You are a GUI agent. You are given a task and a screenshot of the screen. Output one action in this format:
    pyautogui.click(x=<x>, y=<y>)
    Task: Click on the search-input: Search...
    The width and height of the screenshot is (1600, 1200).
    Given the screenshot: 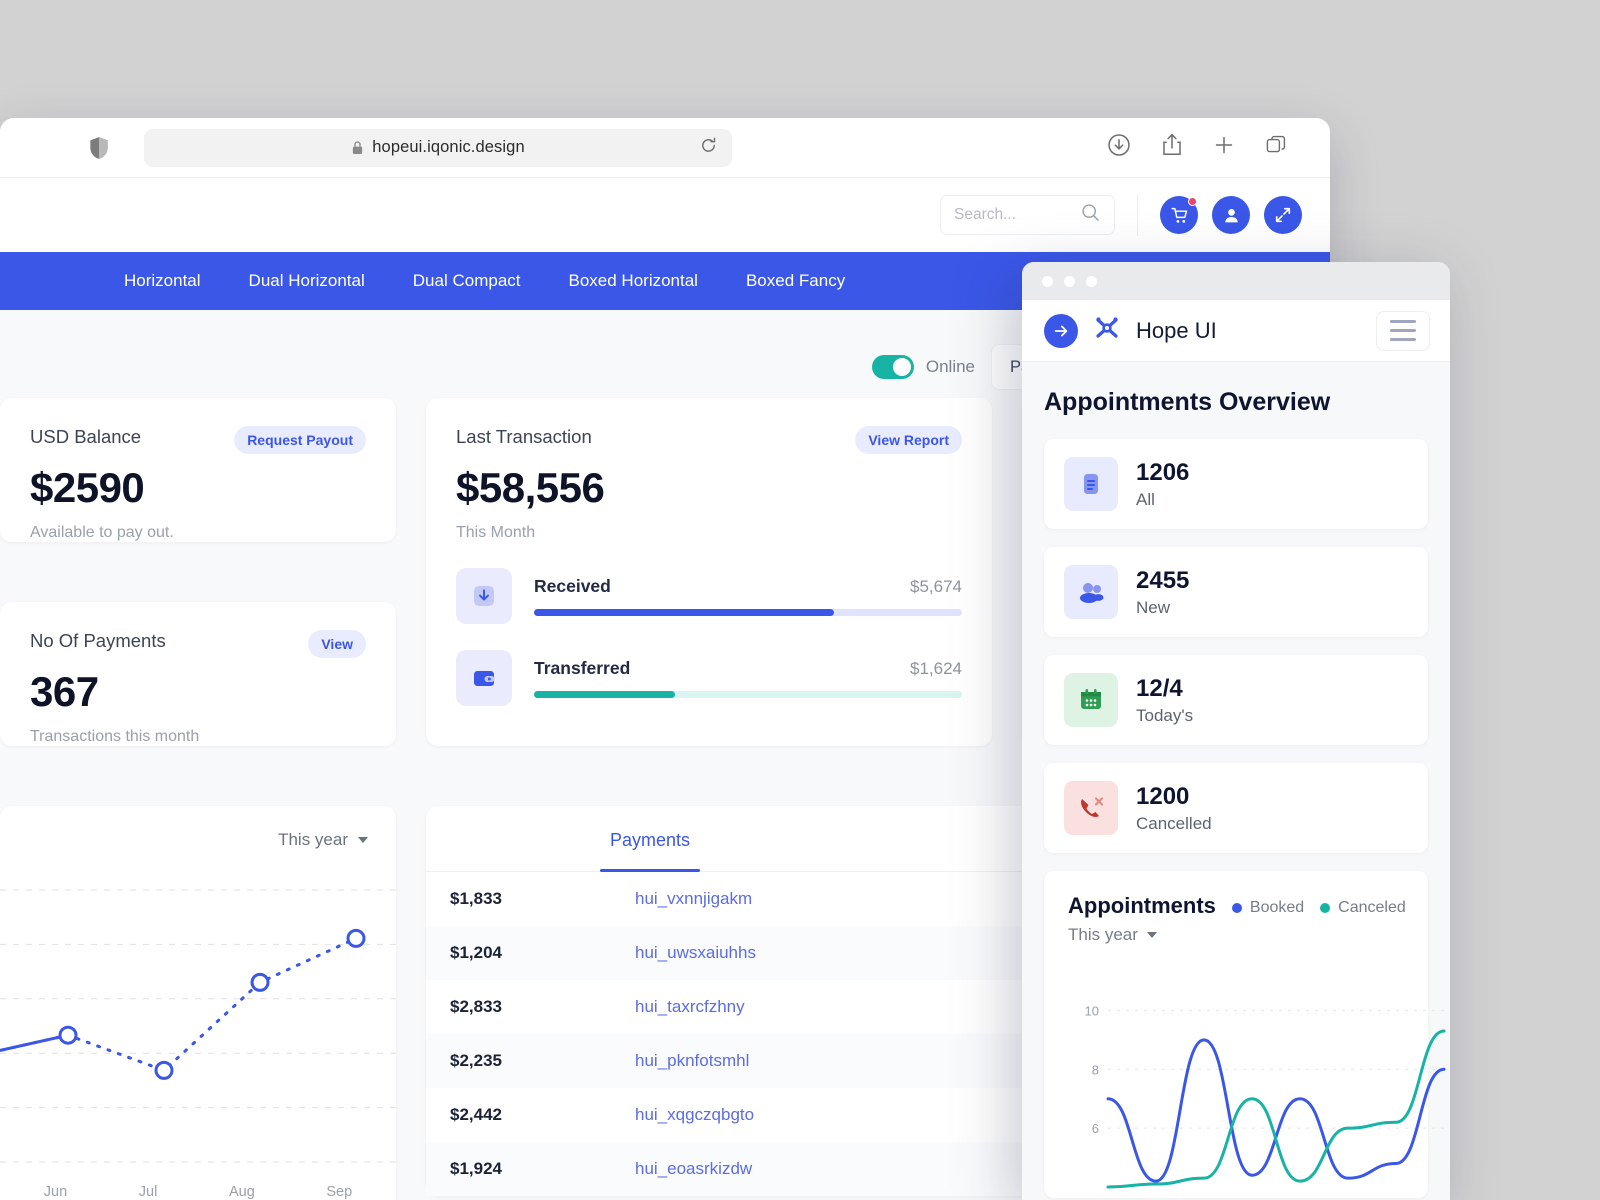 What is the action you would take?
    pyautogui.click(x=1027, y=215)
    